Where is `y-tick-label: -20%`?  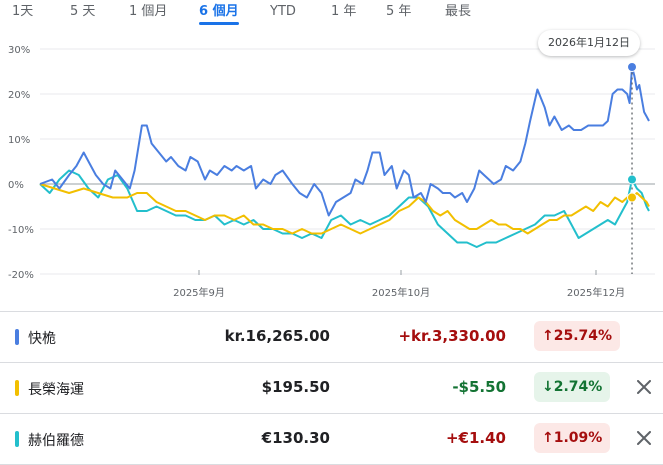
y-tick-label: -20% is located at coordinates (21, 275).